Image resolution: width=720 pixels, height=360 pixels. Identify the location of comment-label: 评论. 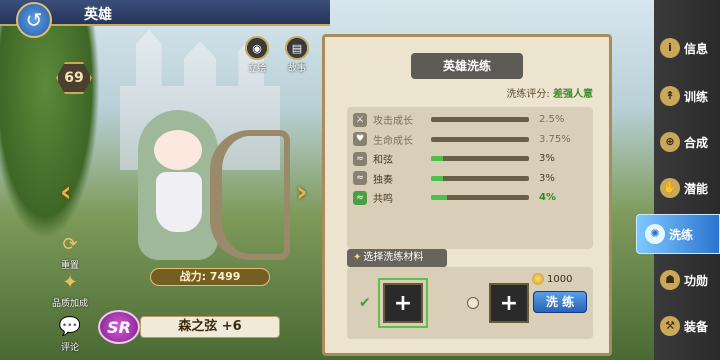
(69, 348).